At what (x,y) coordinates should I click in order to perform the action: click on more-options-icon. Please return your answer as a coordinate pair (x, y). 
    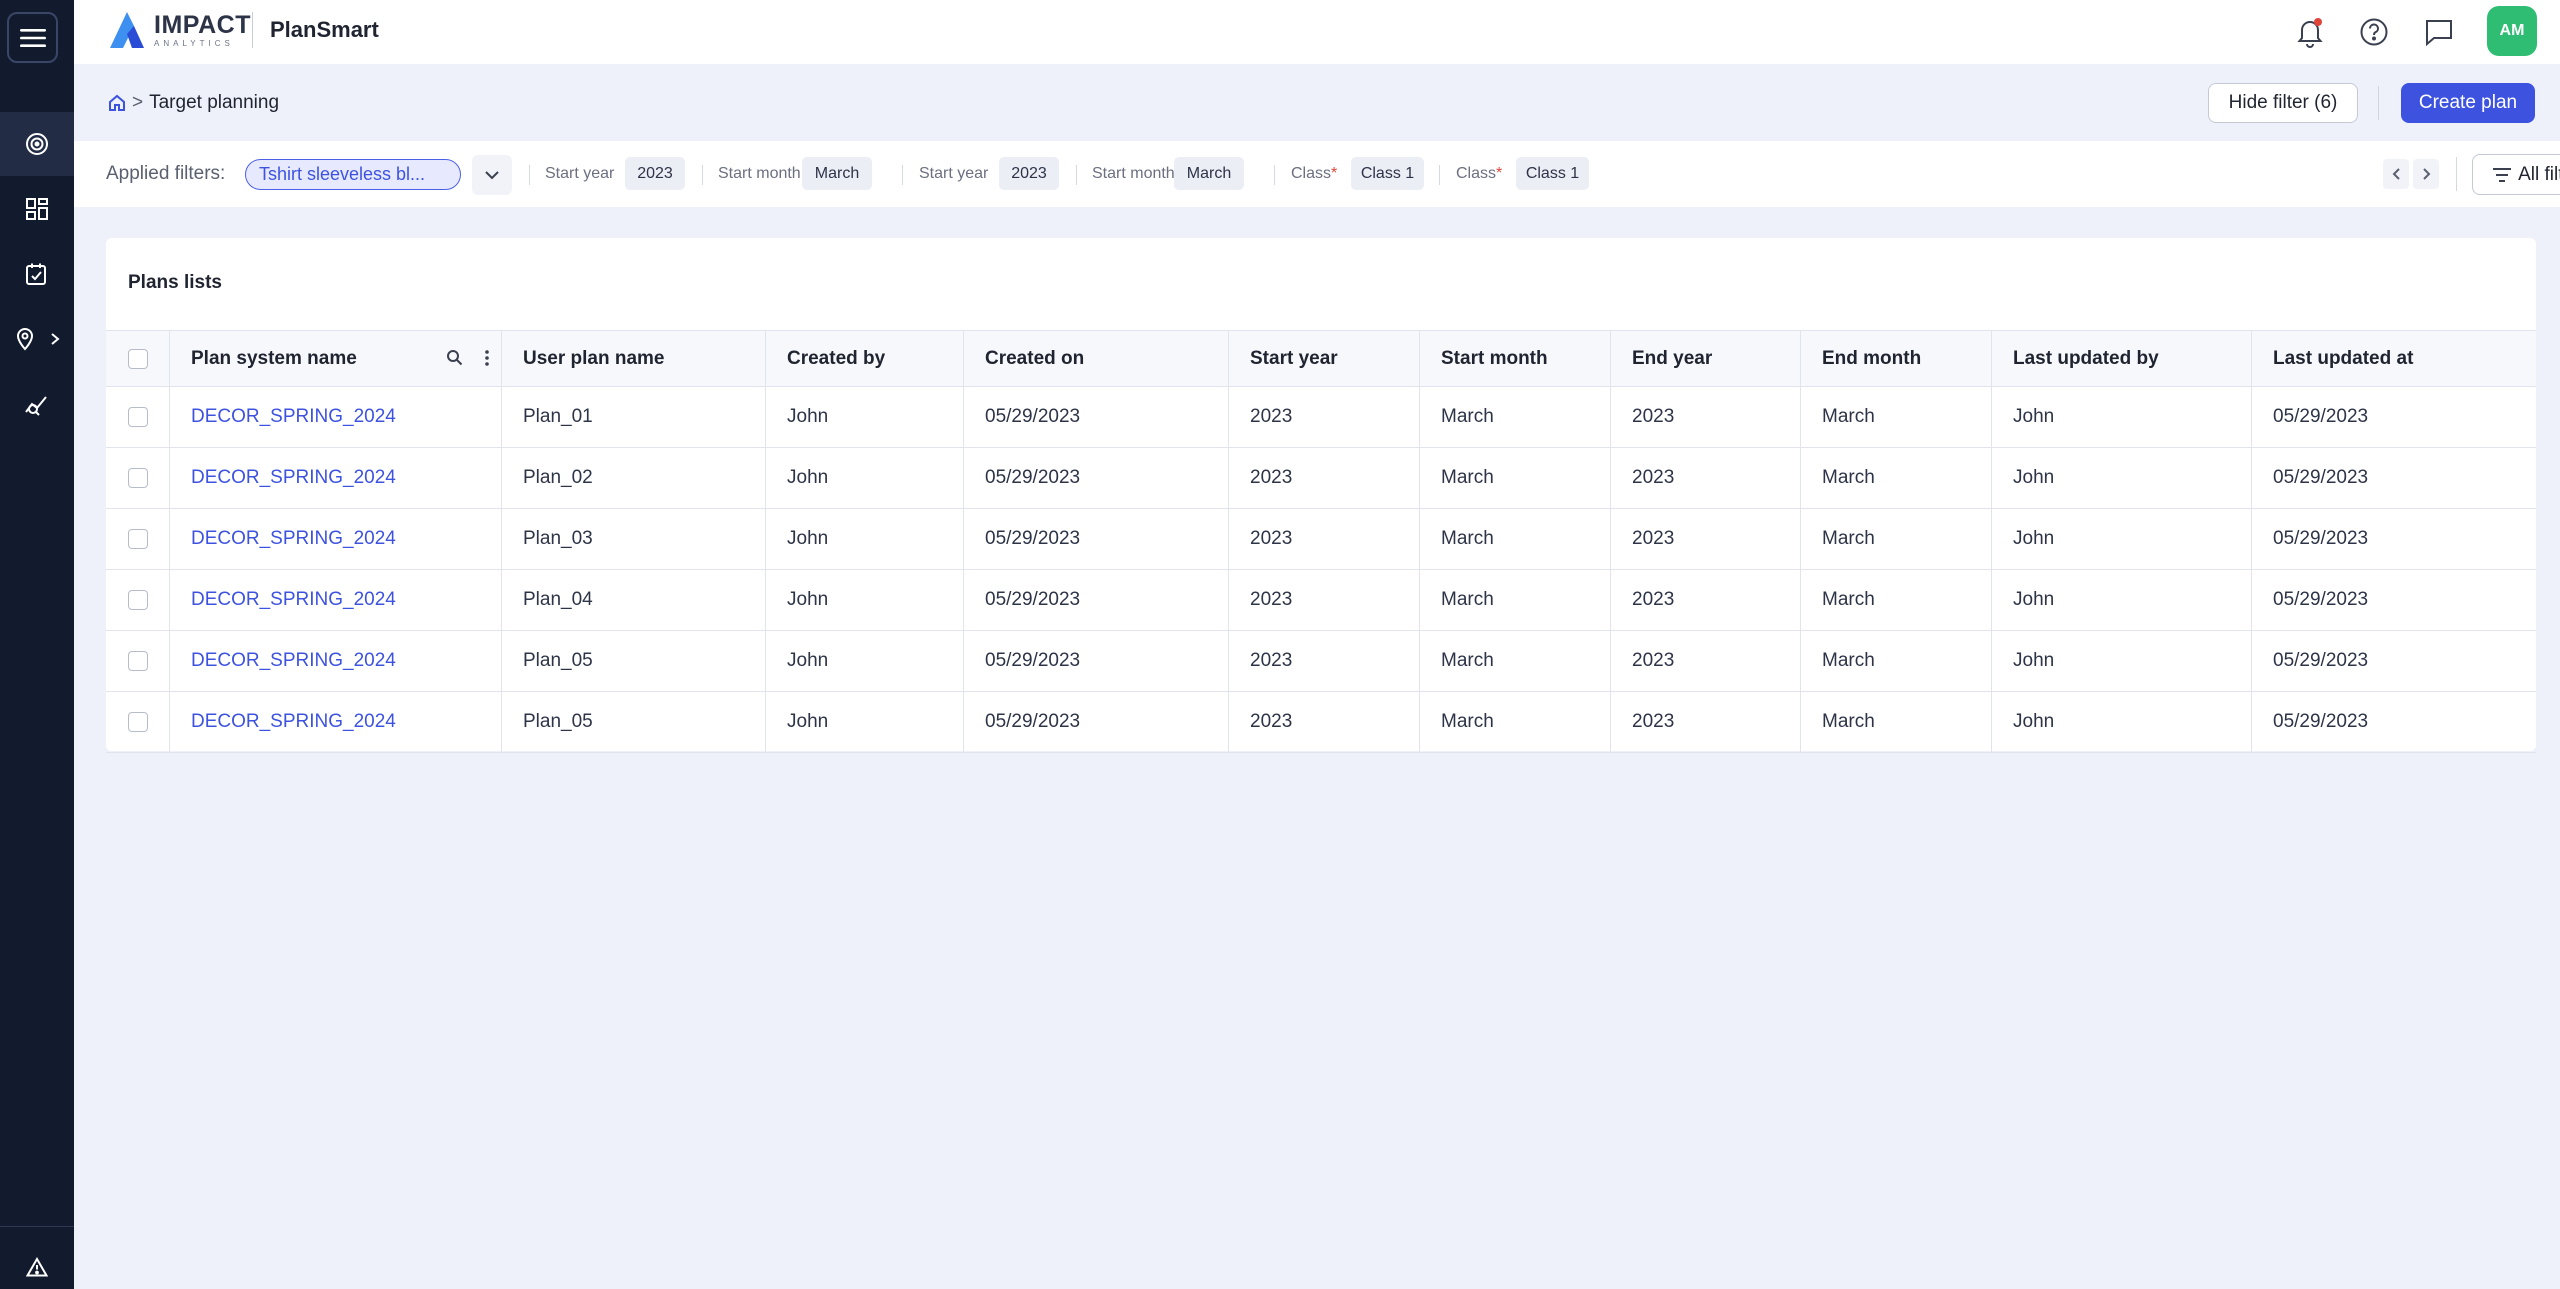
    Looking at the image, I should click on (487, 357).